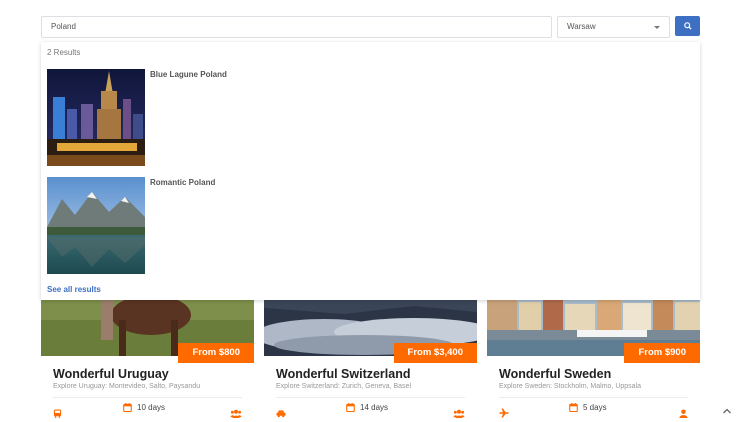  I want to click on price-badge: From $3,400, so click(435, 353).